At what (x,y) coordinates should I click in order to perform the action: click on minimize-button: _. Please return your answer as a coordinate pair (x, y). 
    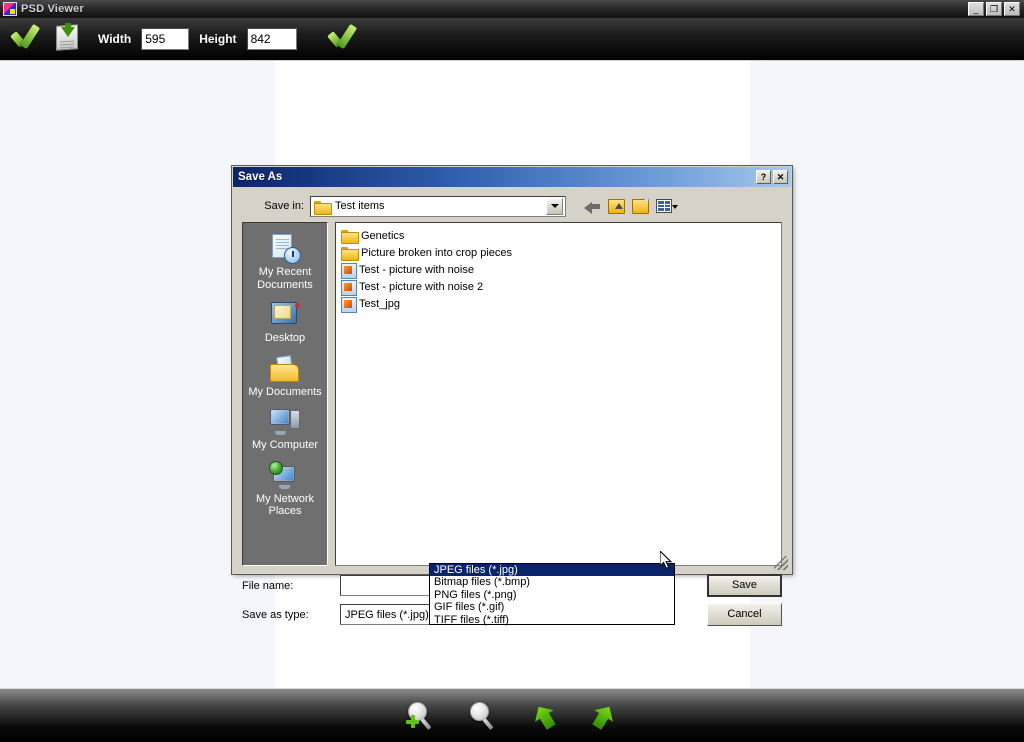
    Looking at the image, I should click on (976, 9).